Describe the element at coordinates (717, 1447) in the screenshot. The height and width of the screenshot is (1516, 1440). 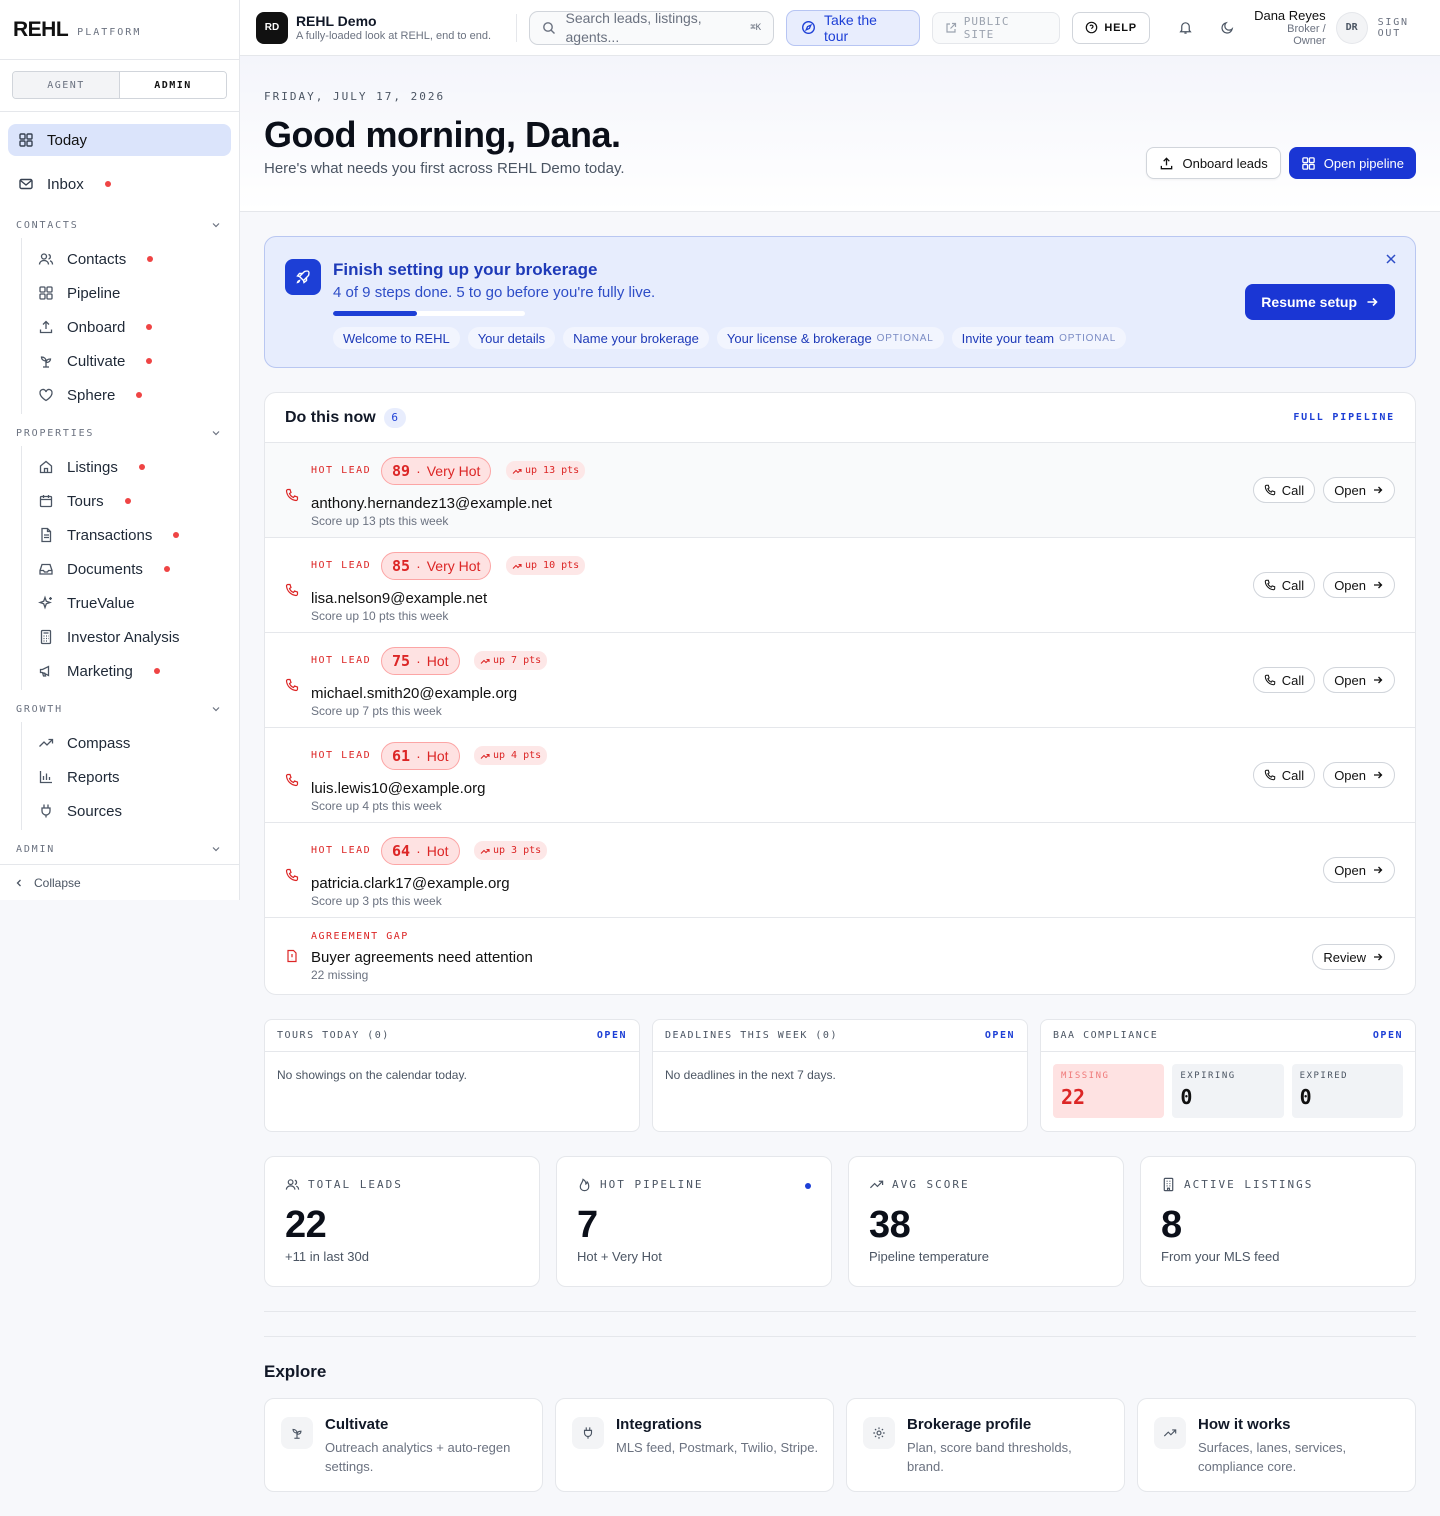
I see `explore-card-description: MLS feed, Postmark, Twilio, Stripe.` at that location.